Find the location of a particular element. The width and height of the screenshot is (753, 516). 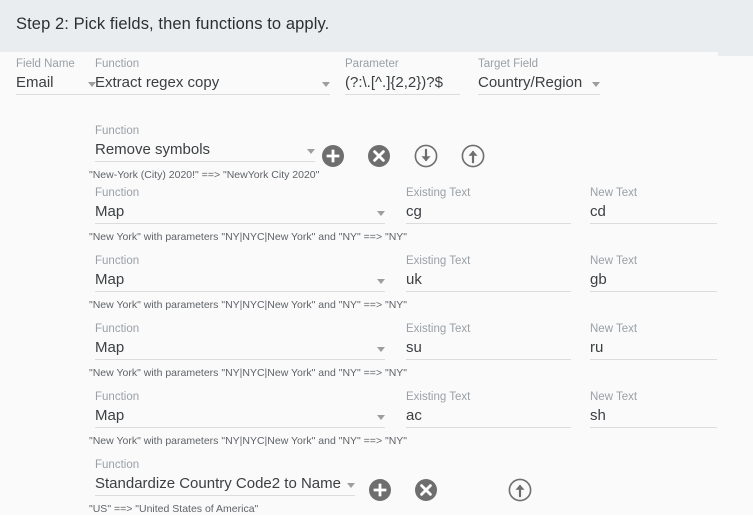

new-text-input: New Text sh is located at coordinates (653, 409).